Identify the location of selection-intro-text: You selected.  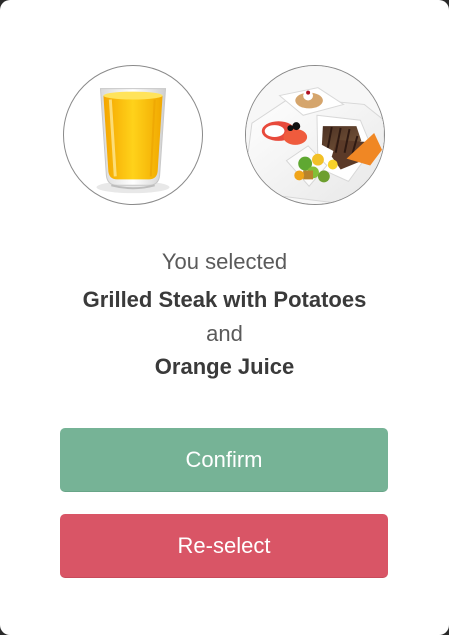
(224, 261).